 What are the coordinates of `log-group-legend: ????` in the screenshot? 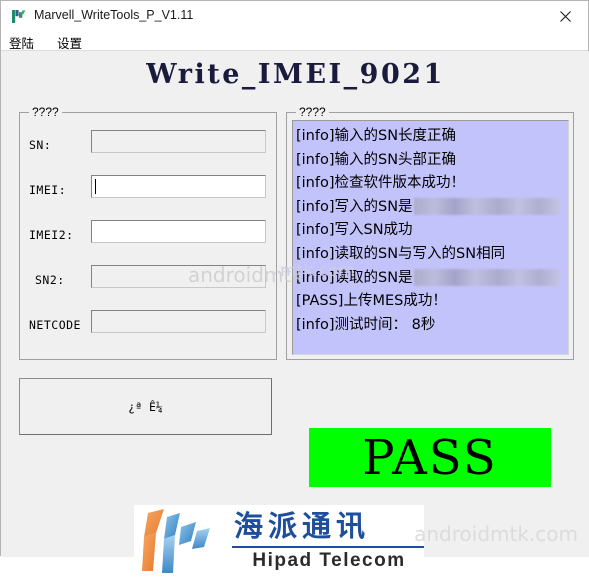 It's located at (312, 112).